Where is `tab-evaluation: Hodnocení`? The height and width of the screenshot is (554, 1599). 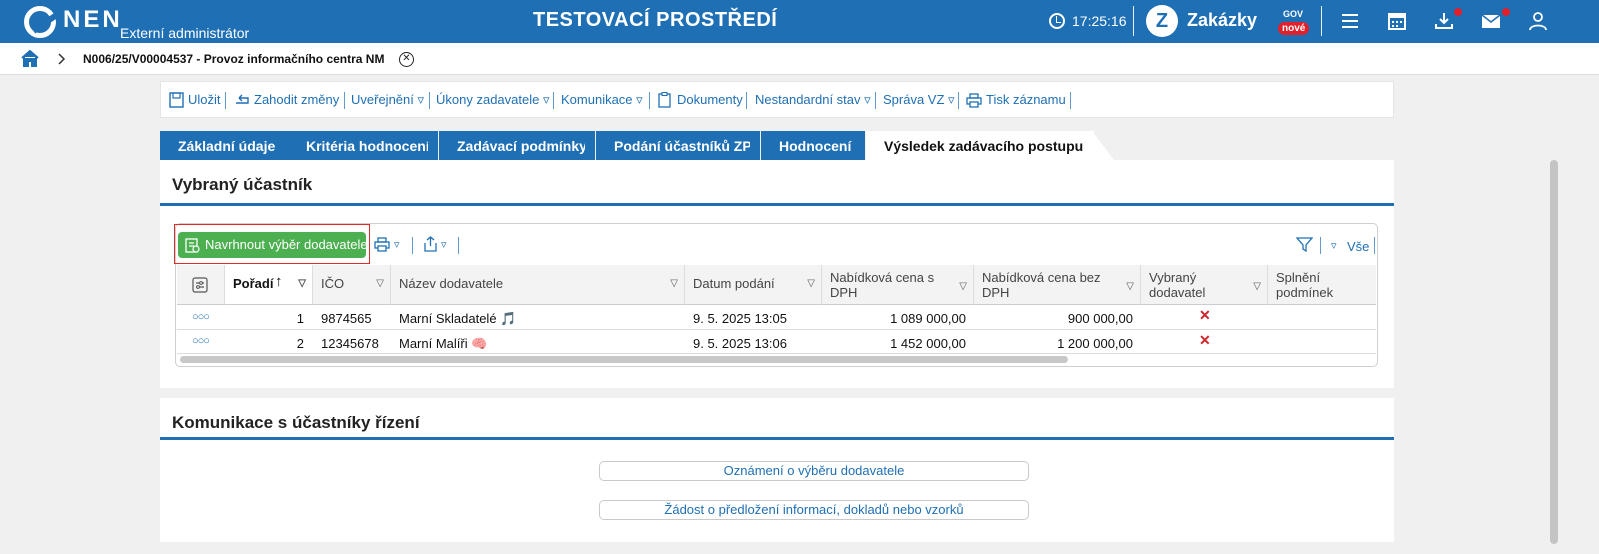 tab-evaluation: Hodnocení is located at coordinates (813, 145).